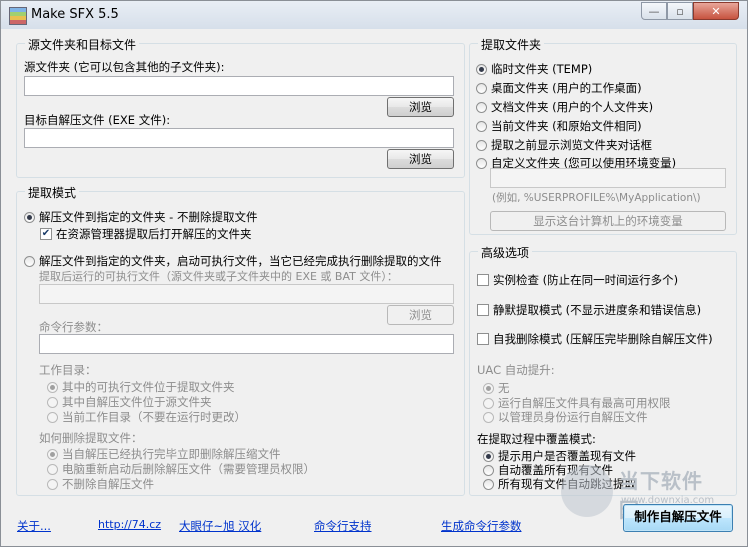  I want to click on custom-folder-input, so click(608, 178).